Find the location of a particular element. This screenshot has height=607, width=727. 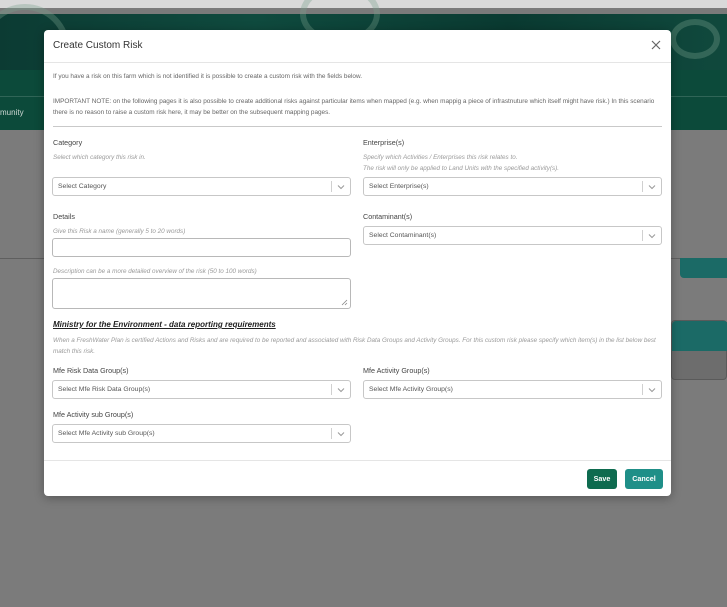

close-button is located at coordinates (656, 45).